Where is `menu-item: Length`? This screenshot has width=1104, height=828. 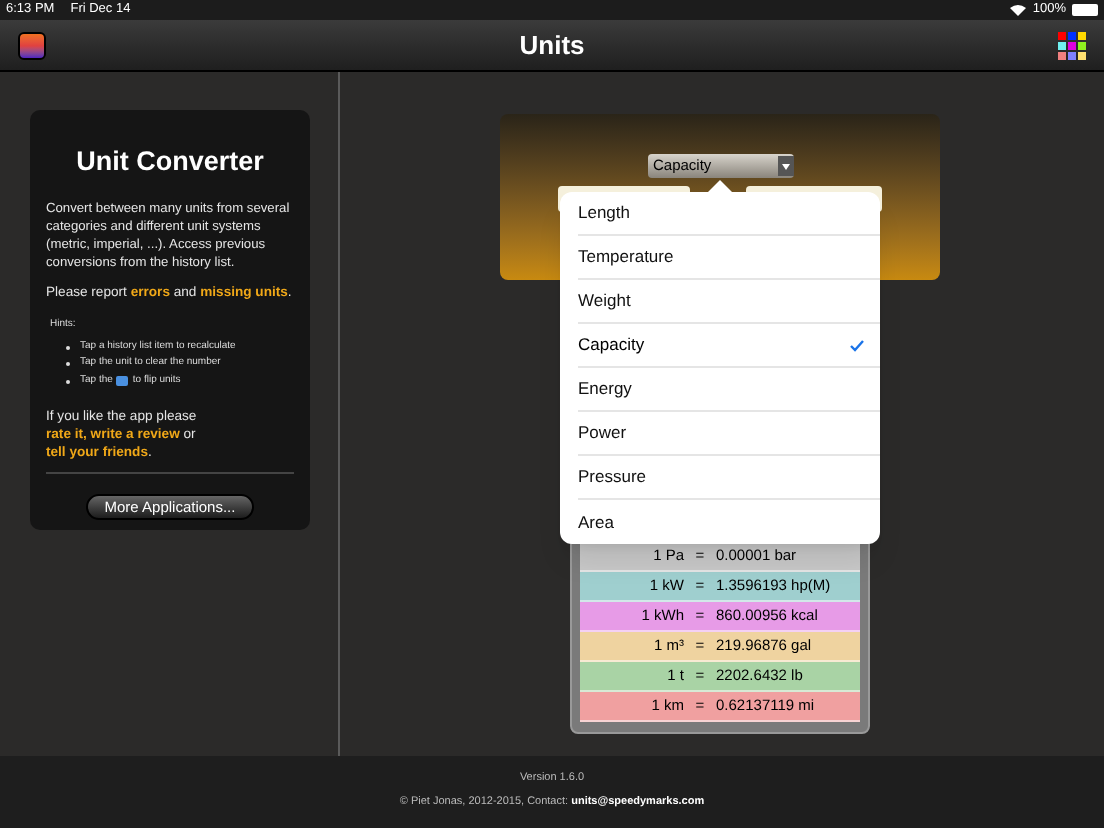
menu-item: Length is located at coordinates (729, 214).